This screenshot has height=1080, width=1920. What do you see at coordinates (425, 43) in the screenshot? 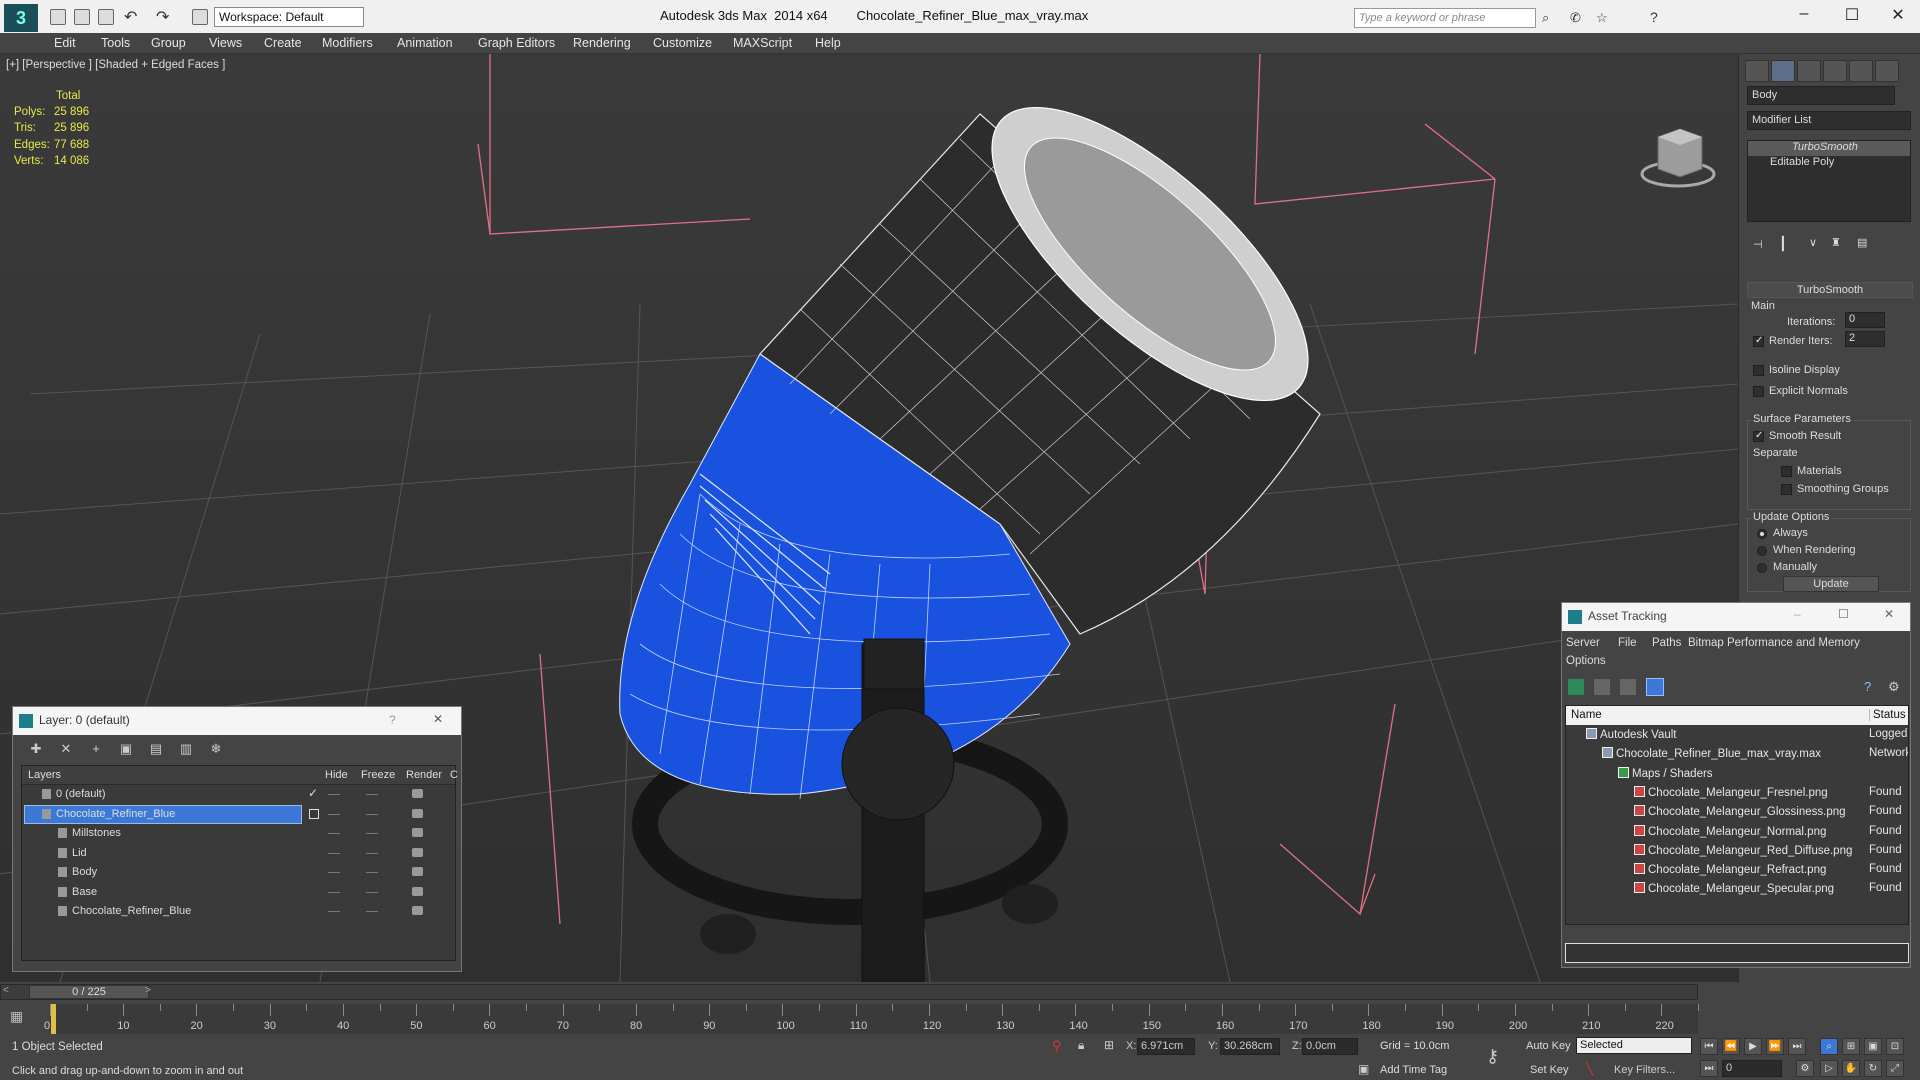
I see `menu-animation: Animation` at bounding box center [425, 43].